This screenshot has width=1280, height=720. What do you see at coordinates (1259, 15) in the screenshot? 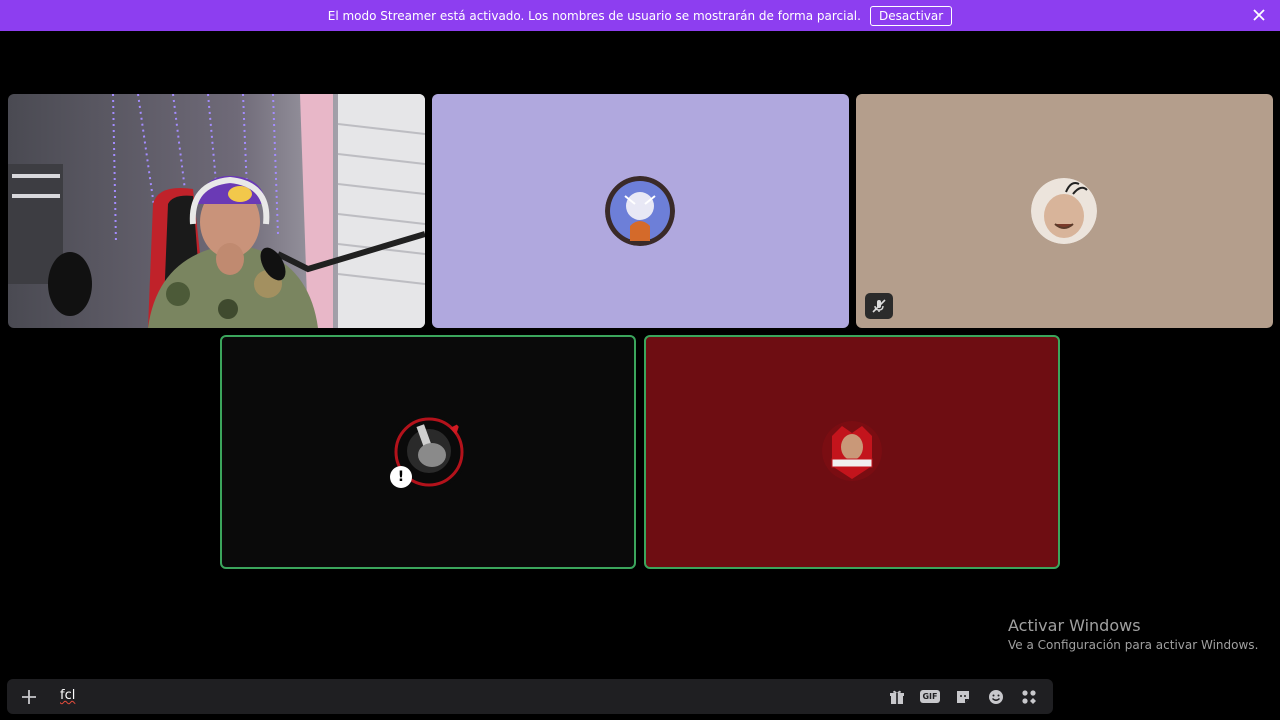
I see `close-icon` at bounding box center [1259, 15].